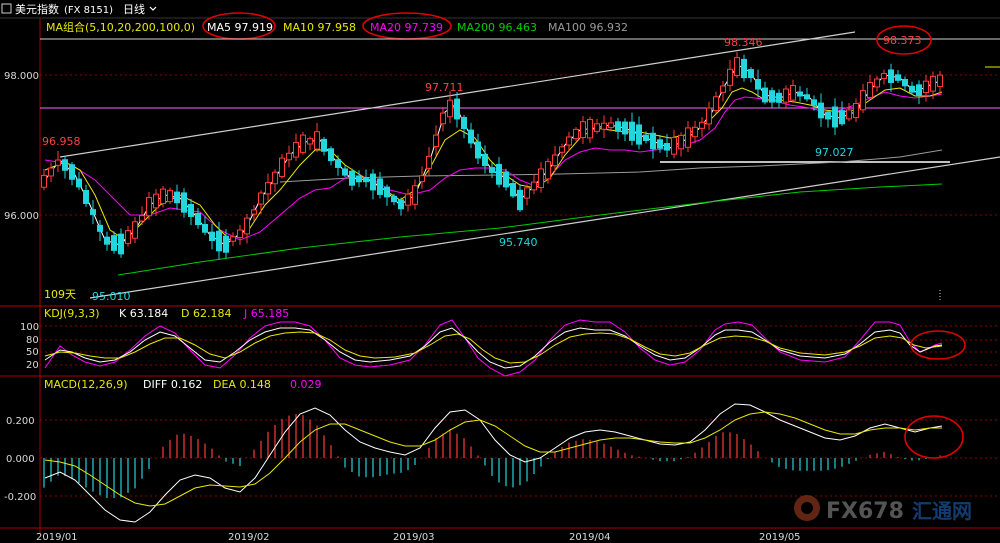  What do you see at coordinates (780, 537) in the screenshot?
I see `x-label-2019-05: 2019/05` at bounding box center [780, 537].